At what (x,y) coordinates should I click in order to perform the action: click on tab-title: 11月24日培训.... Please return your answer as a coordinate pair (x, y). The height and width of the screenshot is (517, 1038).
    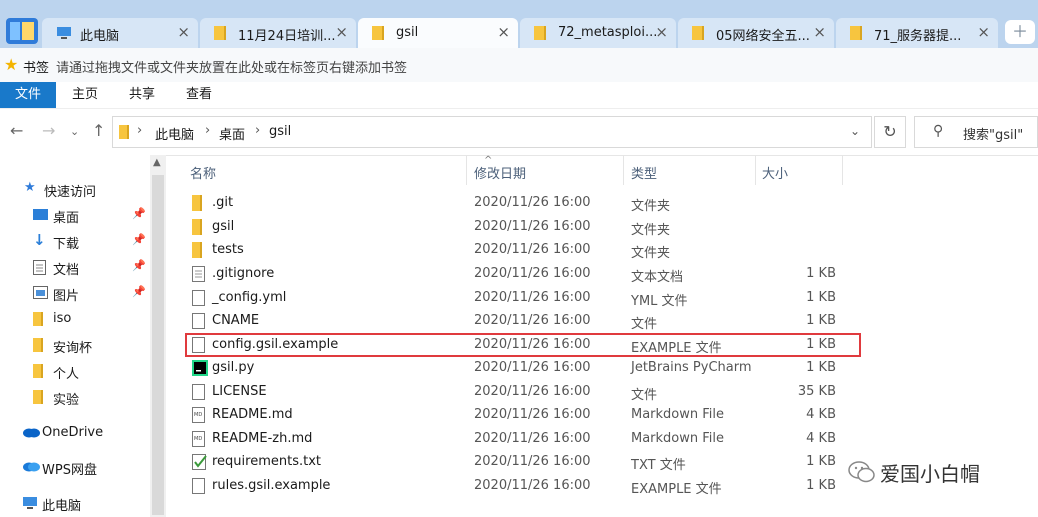
    Looking at the image, I should click on (287, 36).